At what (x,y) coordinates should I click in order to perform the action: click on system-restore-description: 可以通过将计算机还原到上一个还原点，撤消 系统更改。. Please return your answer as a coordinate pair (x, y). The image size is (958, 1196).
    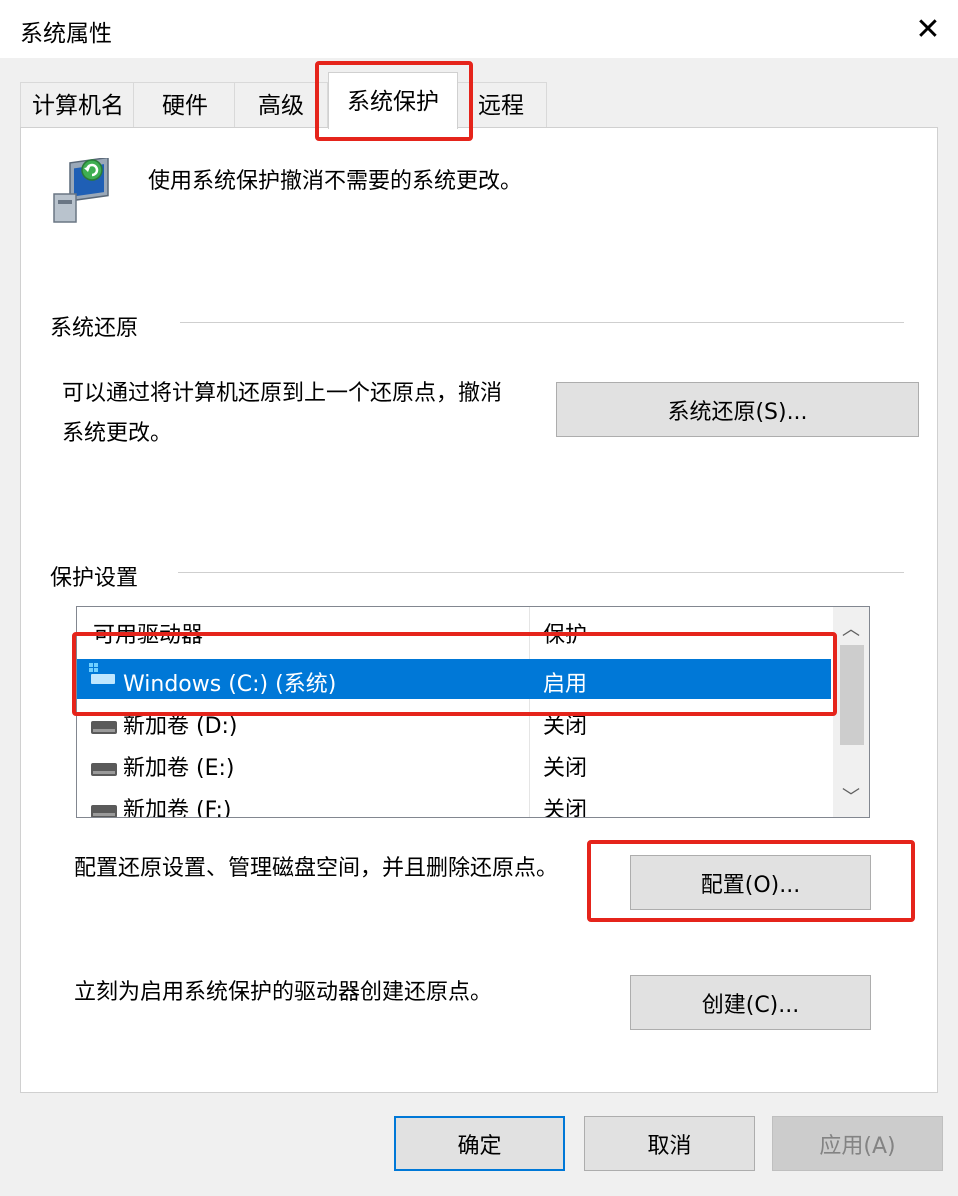
    Looking at the image, I should click on (307, 414).